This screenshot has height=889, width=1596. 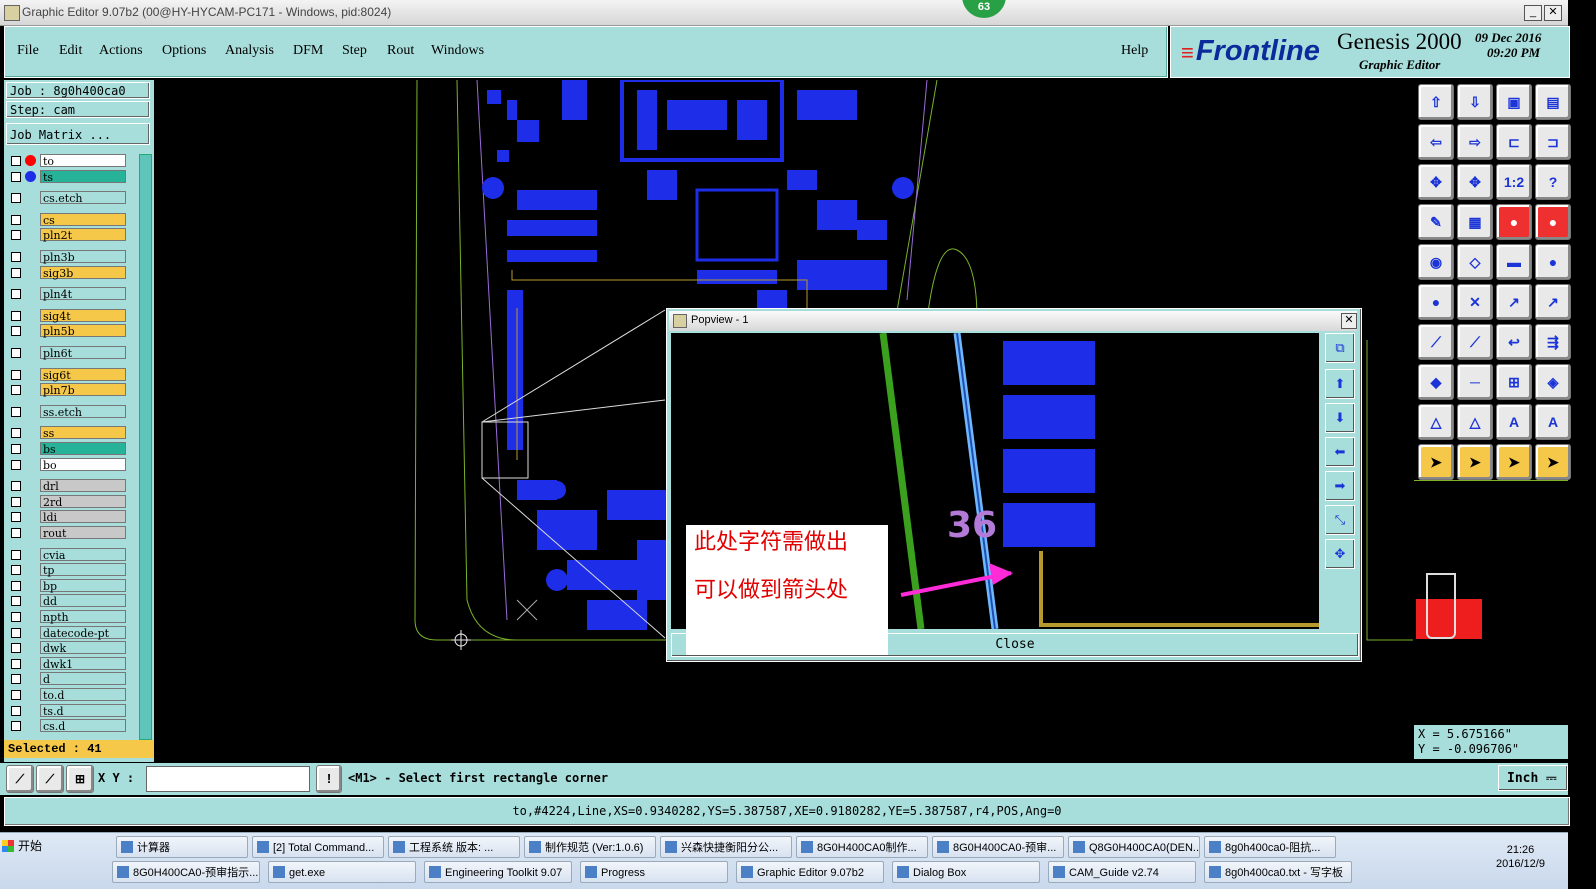 What do you see at coordinates (83, 294) in the screenshot?
I see `layer-name: pln4t` at bounding box center [83, 294].